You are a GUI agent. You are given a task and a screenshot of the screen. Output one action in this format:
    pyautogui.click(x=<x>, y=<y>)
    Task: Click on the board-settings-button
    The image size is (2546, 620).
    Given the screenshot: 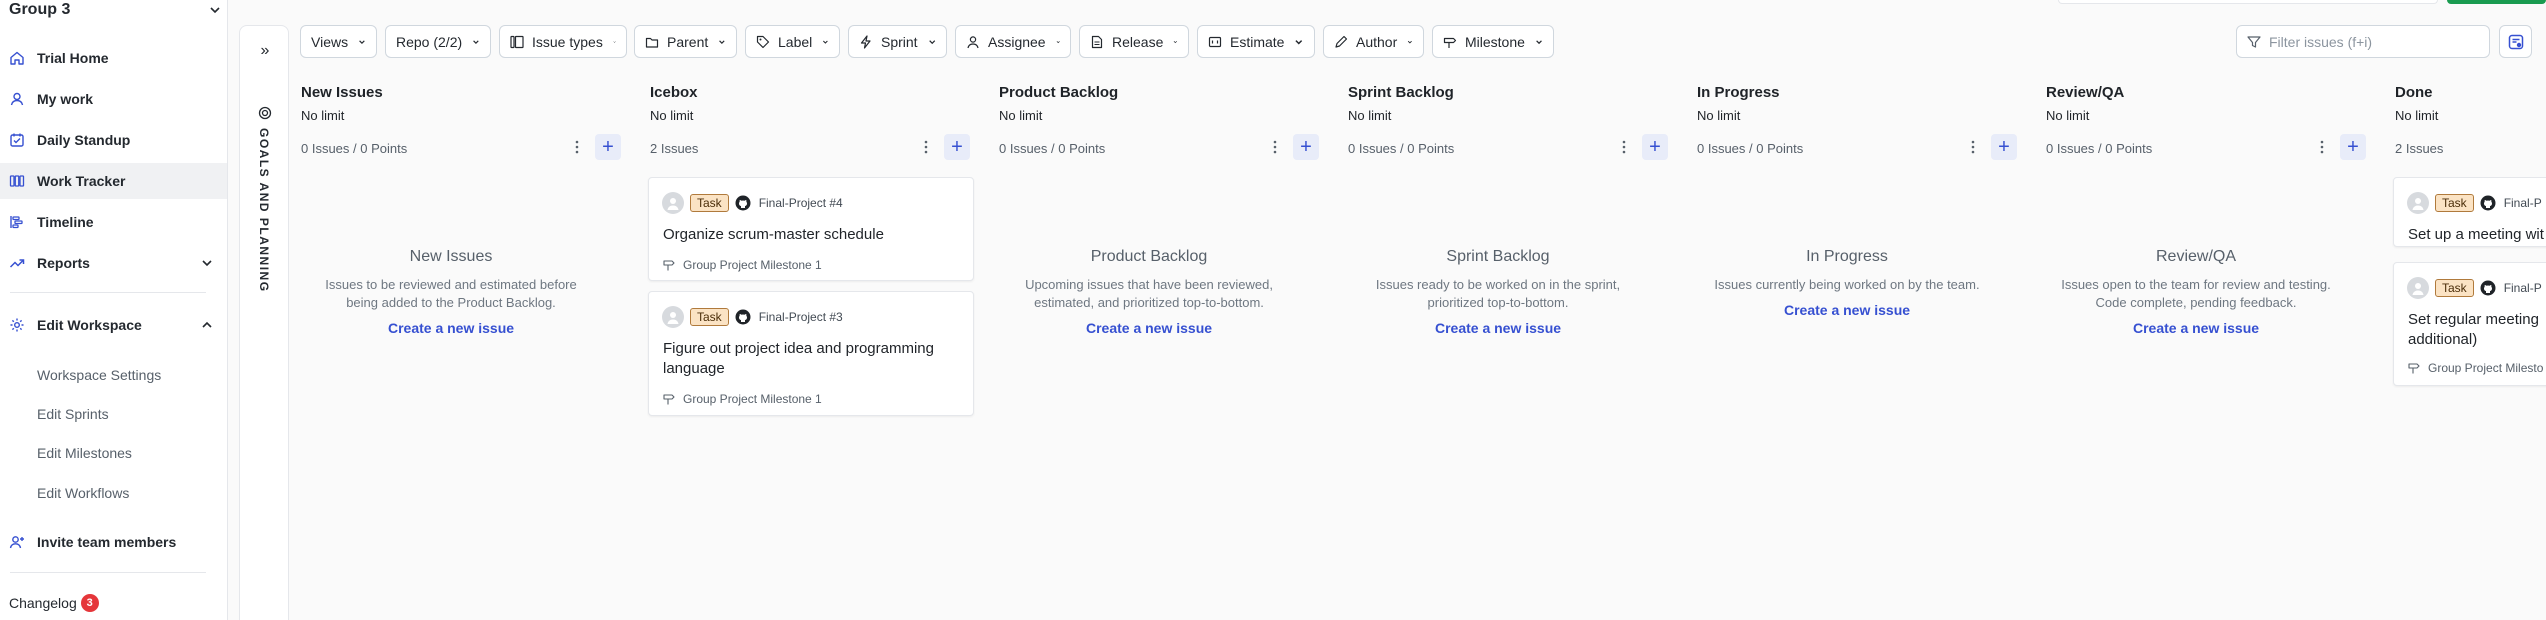 What is the action you would take?
    pyautogui.click(x=2515, y=41)
    